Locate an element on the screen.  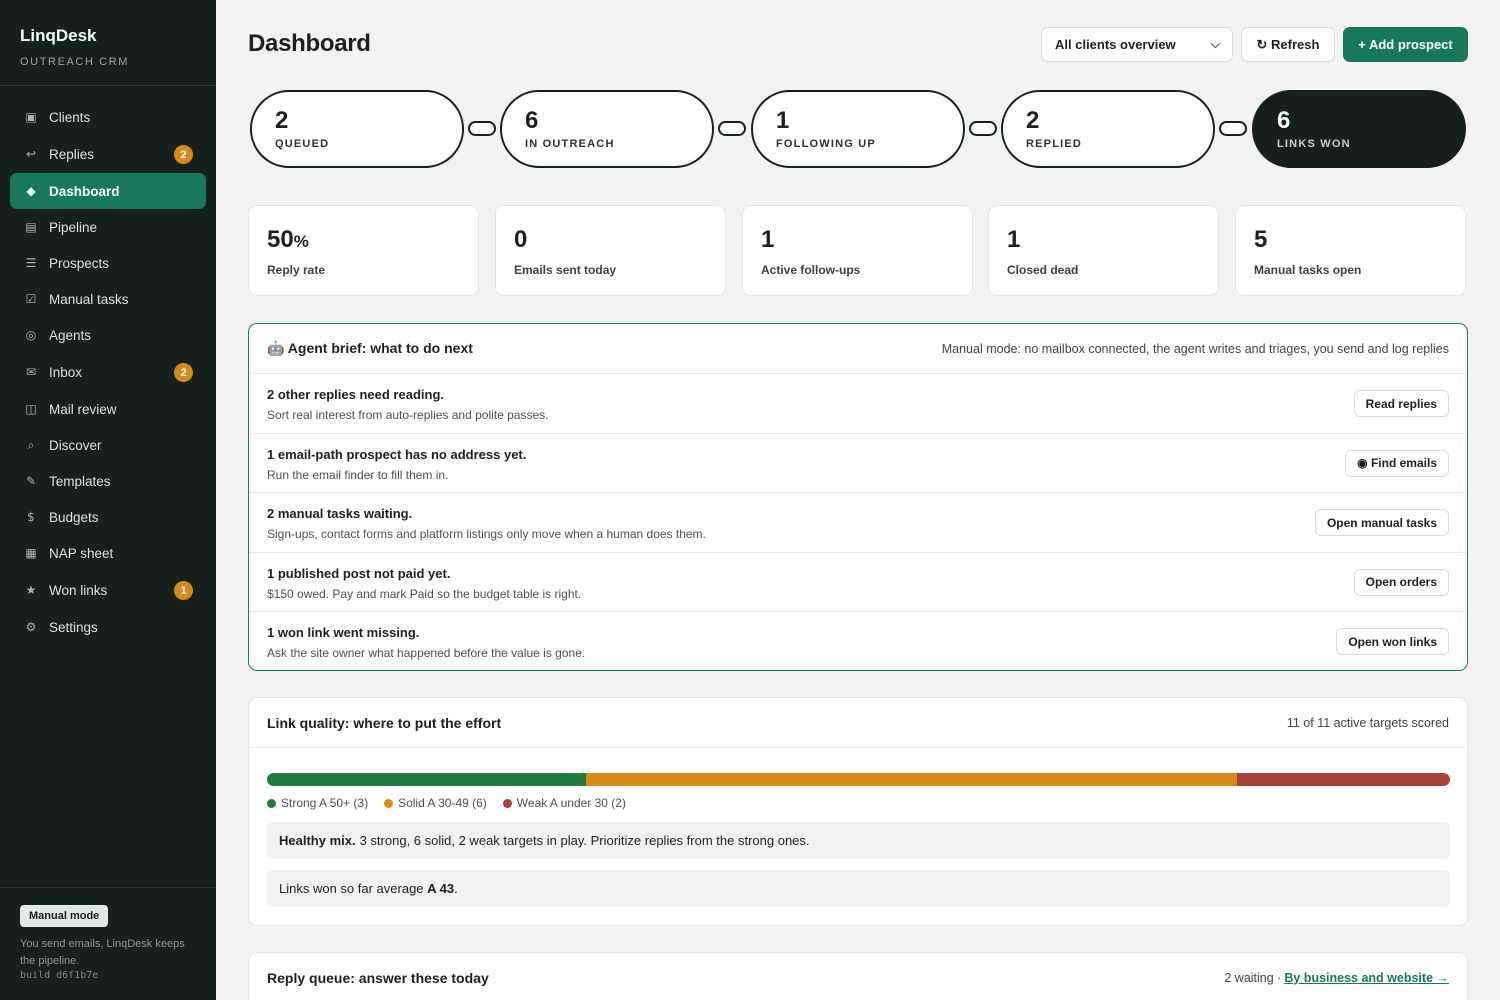
brief-row-title: 2 manual tasks waiting. is located at coordinates (340, 513).